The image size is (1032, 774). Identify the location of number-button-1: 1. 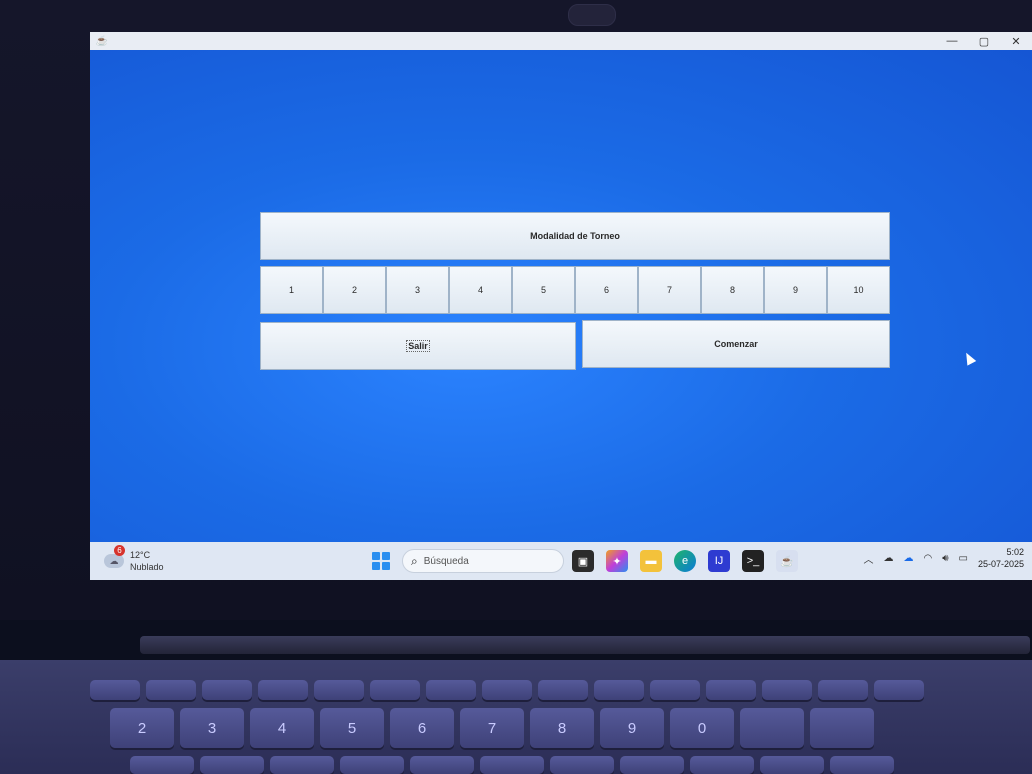
(291, 290).